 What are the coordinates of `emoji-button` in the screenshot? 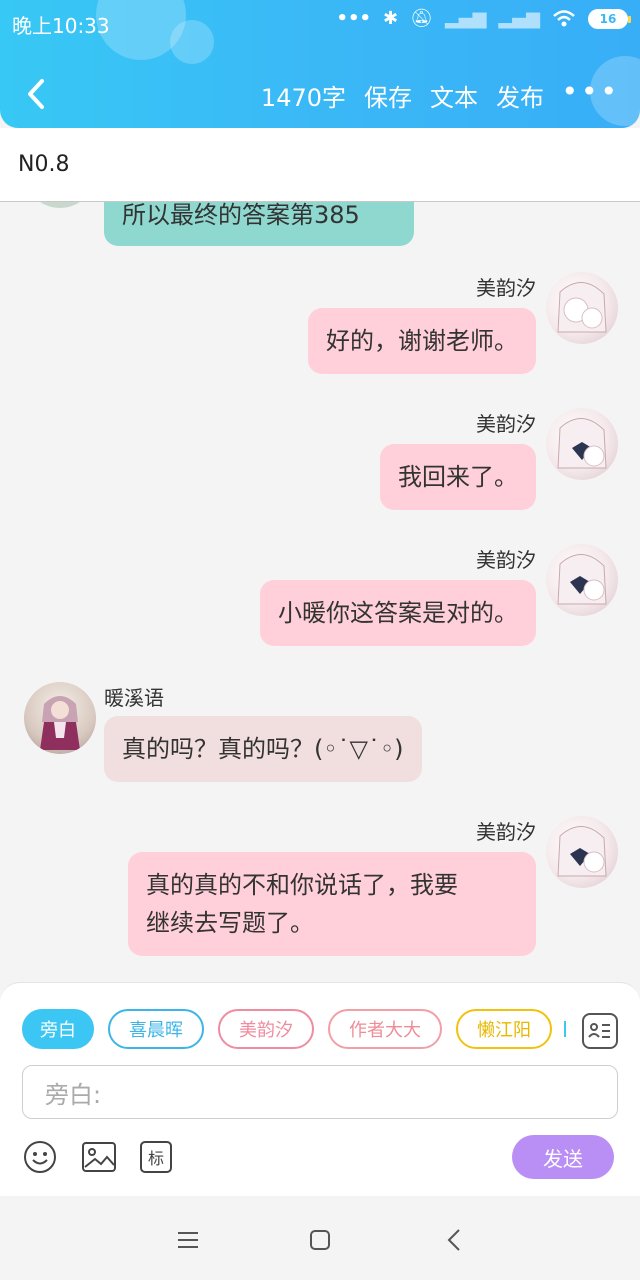 It's located at (40, 1157).